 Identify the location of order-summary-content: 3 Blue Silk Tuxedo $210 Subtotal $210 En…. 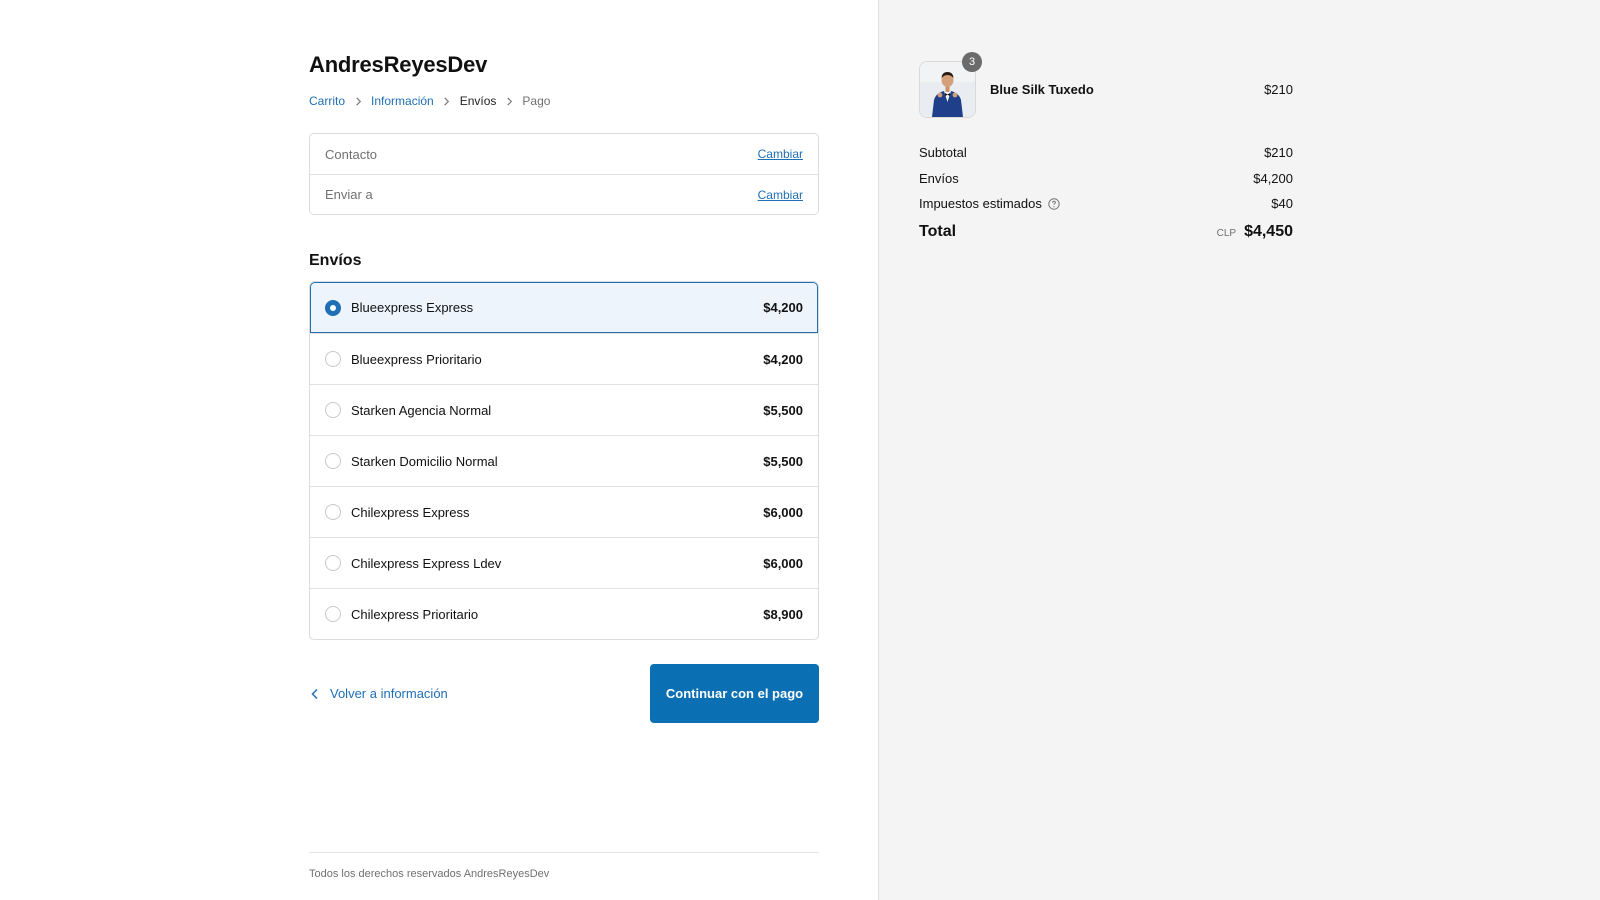
(1106, 148).